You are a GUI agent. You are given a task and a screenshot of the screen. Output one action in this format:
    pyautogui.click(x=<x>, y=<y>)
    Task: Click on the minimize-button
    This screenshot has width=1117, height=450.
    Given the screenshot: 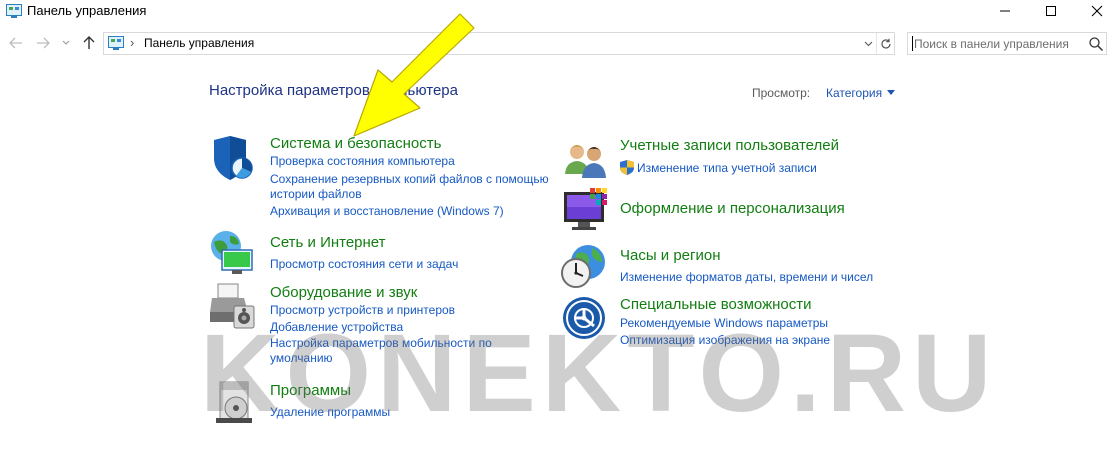 What is the action you would take?
    pyautogui.click(x=1005, y=11)
    